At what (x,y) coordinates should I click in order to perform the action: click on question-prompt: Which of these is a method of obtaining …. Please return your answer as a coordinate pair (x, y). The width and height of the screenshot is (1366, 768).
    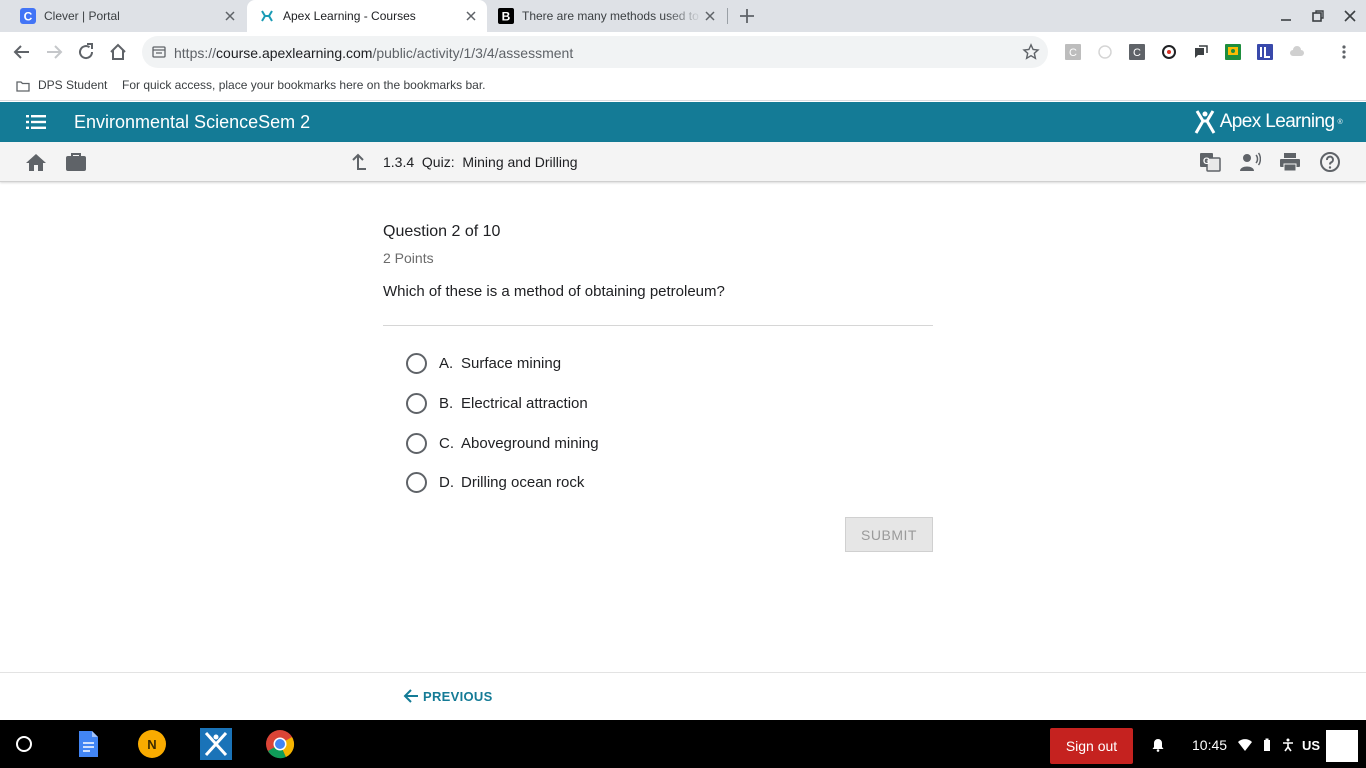
    Looking at the image, I should click on (554, 291).